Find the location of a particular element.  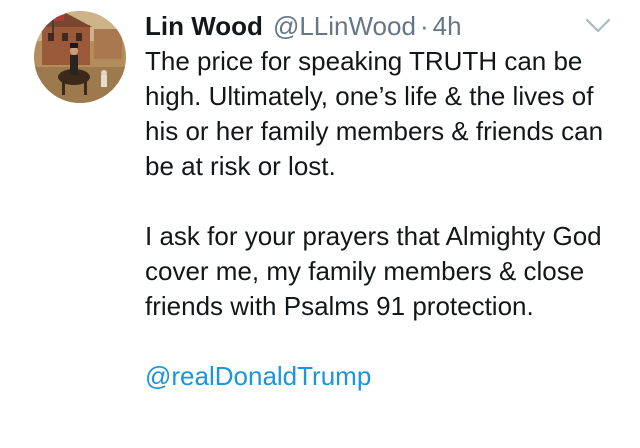

tweet-timestamp: 4h is located at coordinates (447, 26).